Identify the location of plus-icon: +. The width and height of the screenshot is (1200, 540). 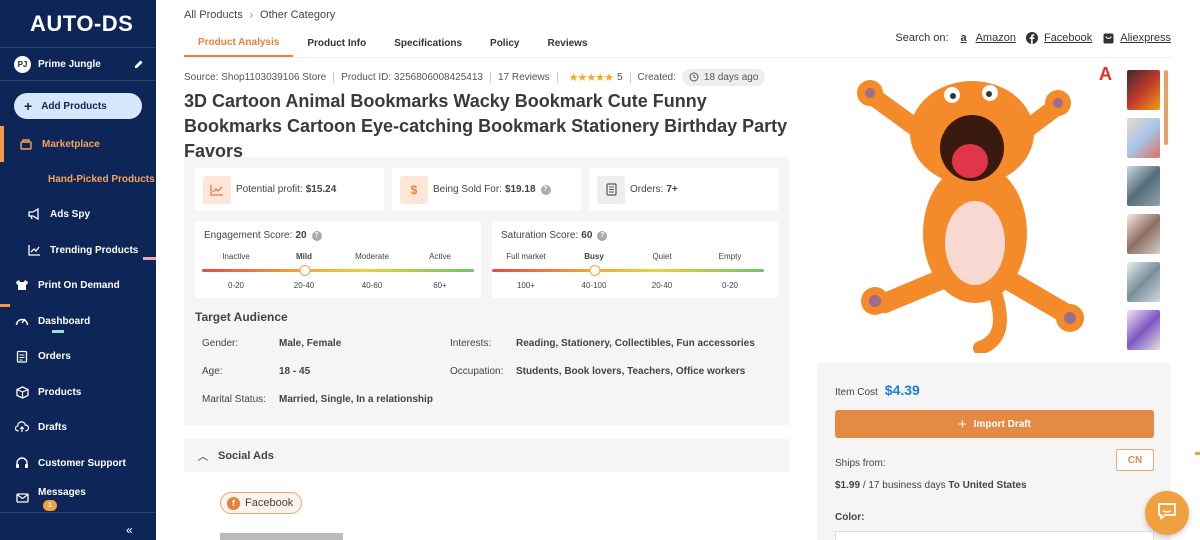
(962, 424).